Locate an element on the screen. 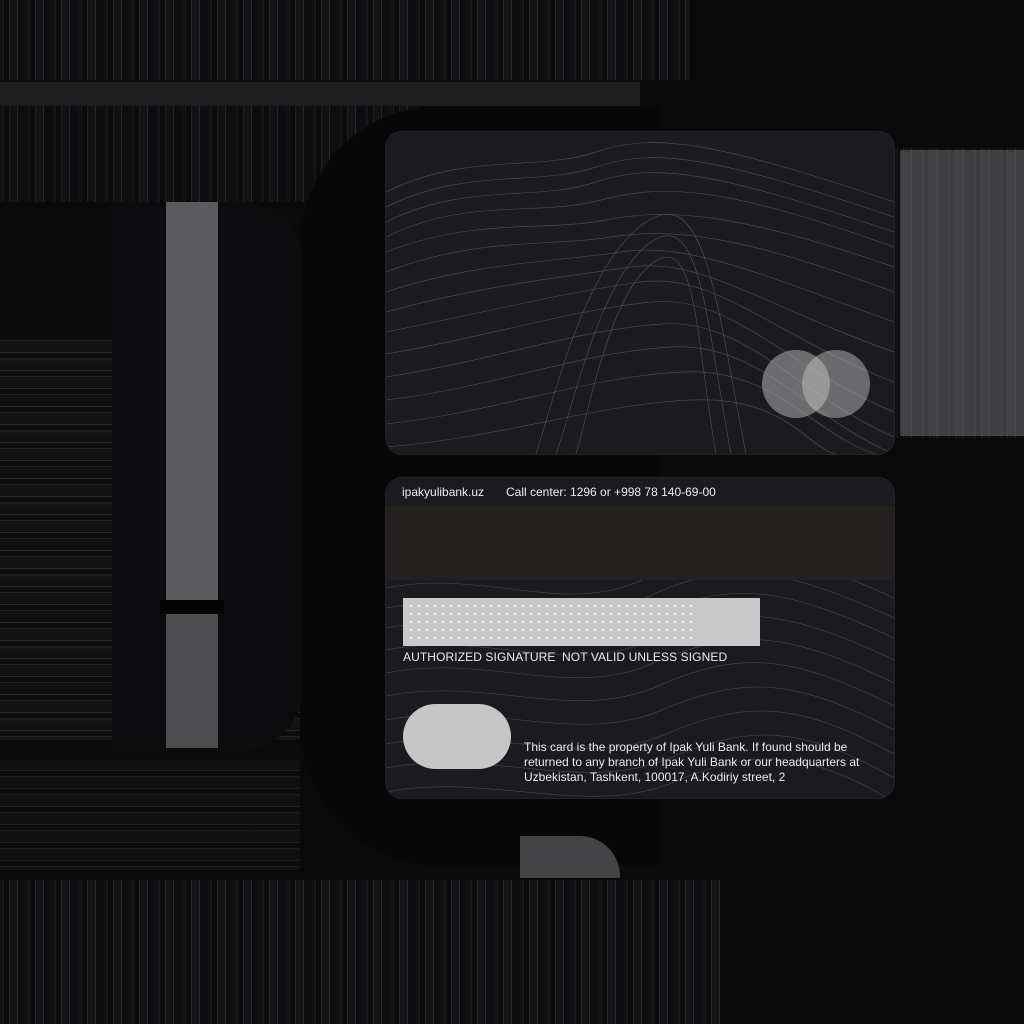 The width and height of the screenshot is (1024, 1024). authorized-signature-label: AUTHORIZED SIGNATURE is located at coordinates (479, 657).